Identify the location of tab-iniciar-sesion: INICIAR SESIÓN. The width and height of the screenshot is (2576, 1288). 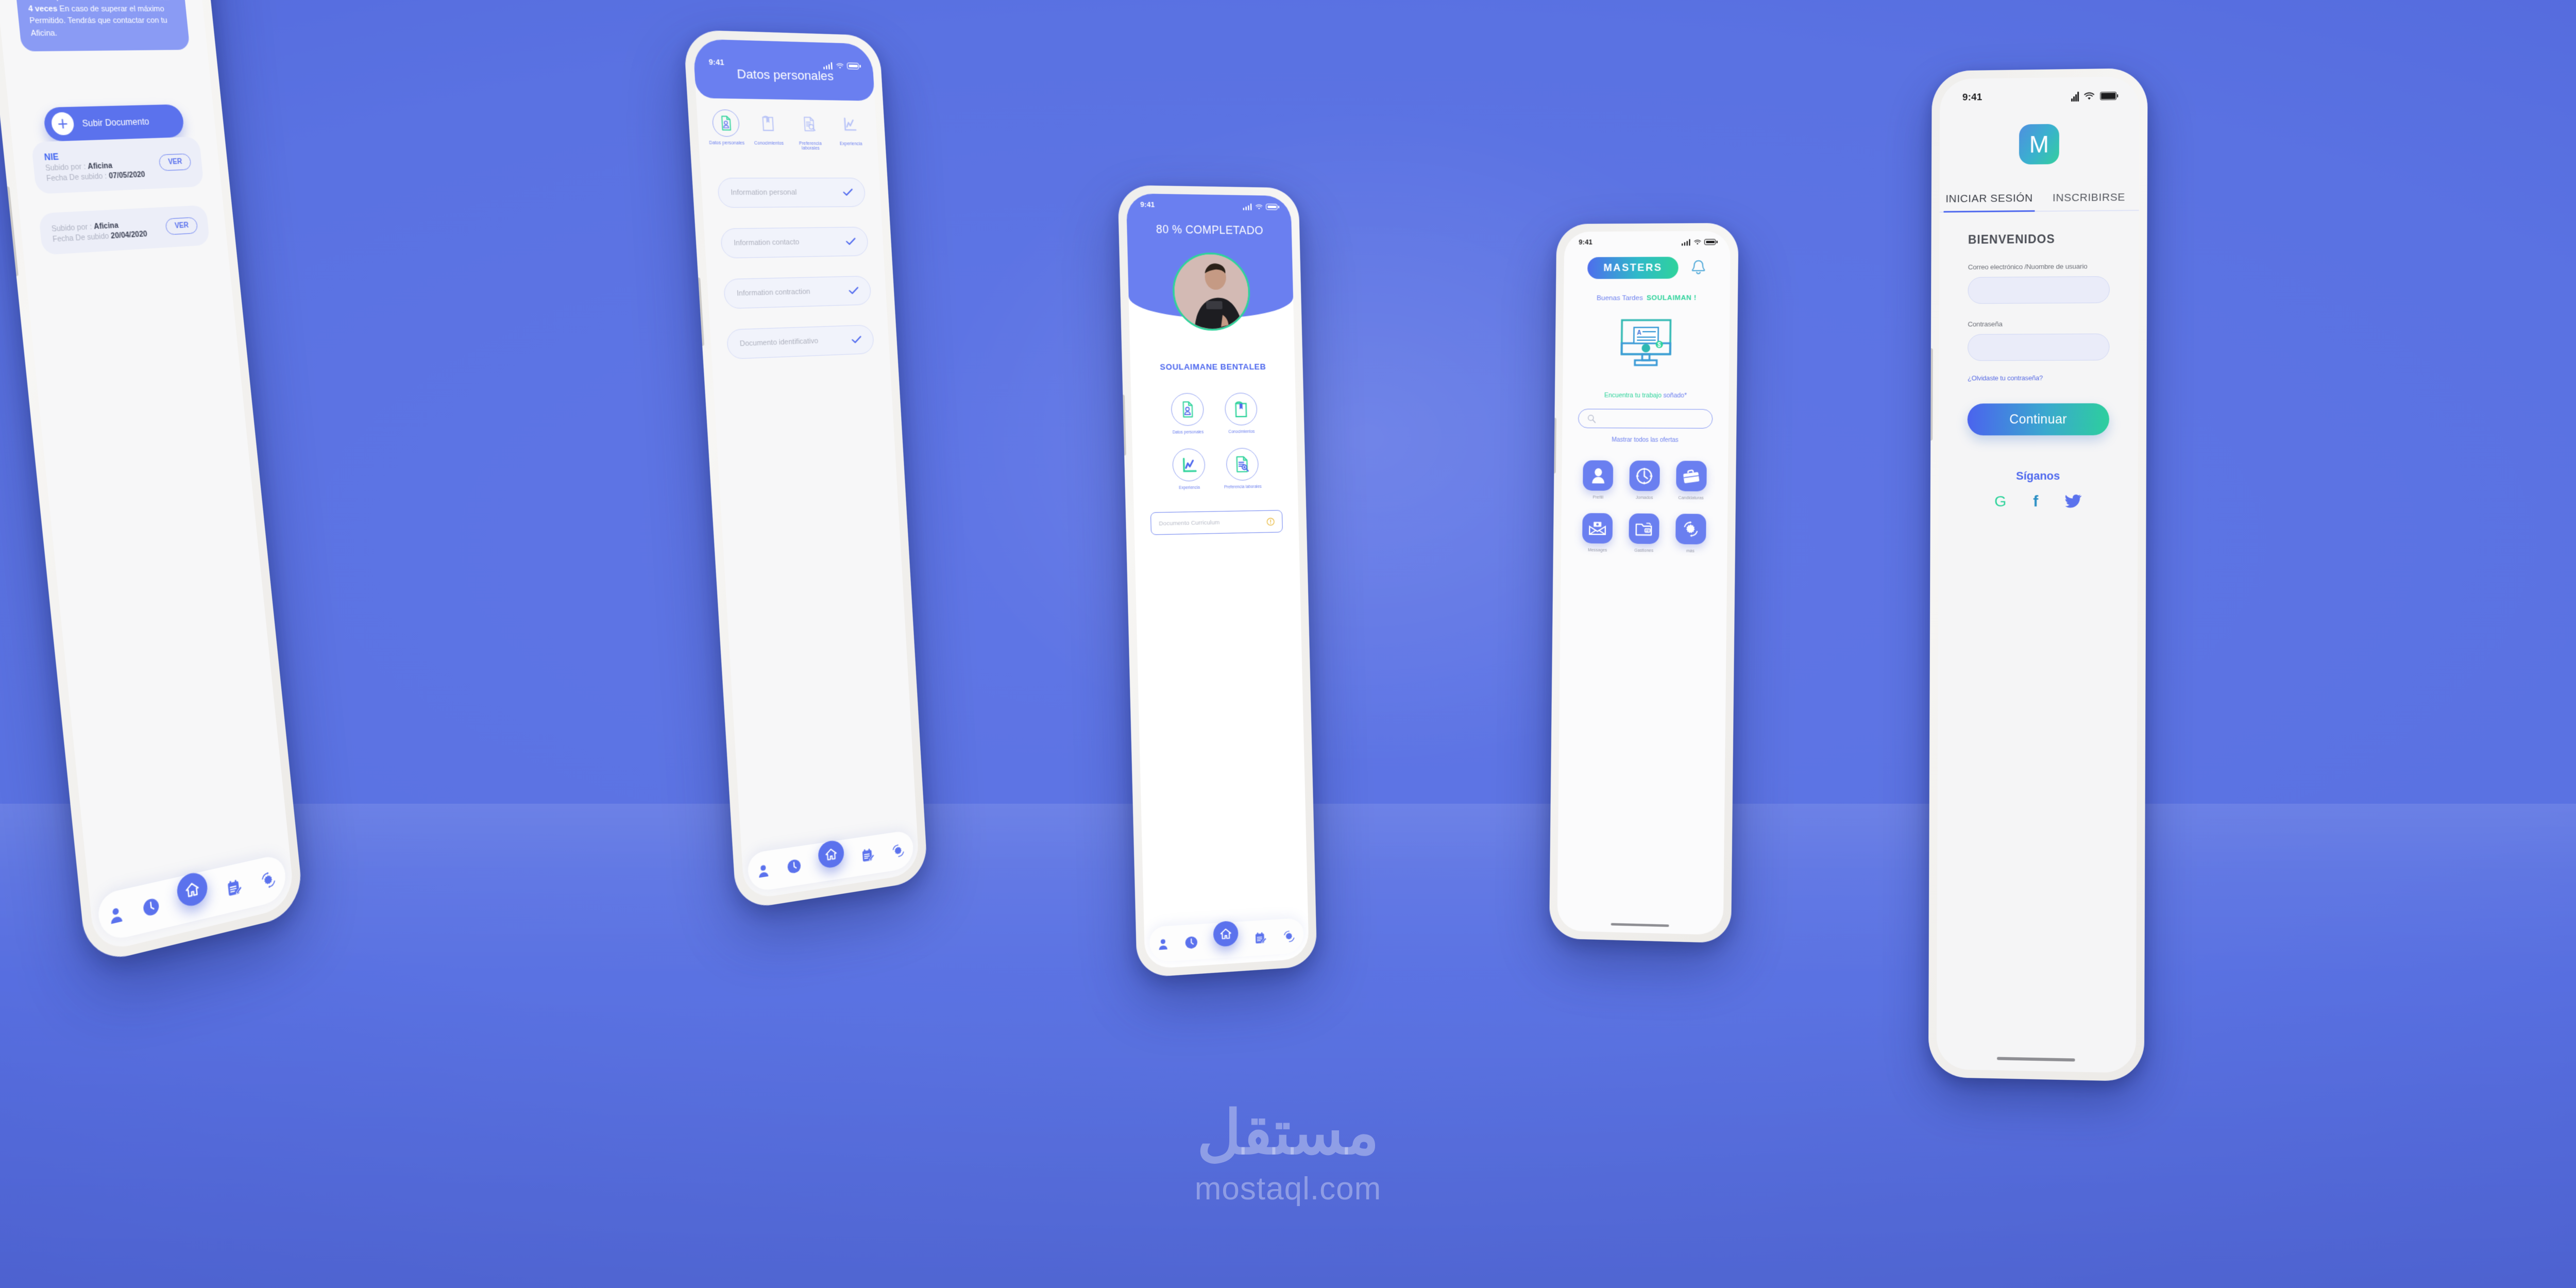
(1989, 202).